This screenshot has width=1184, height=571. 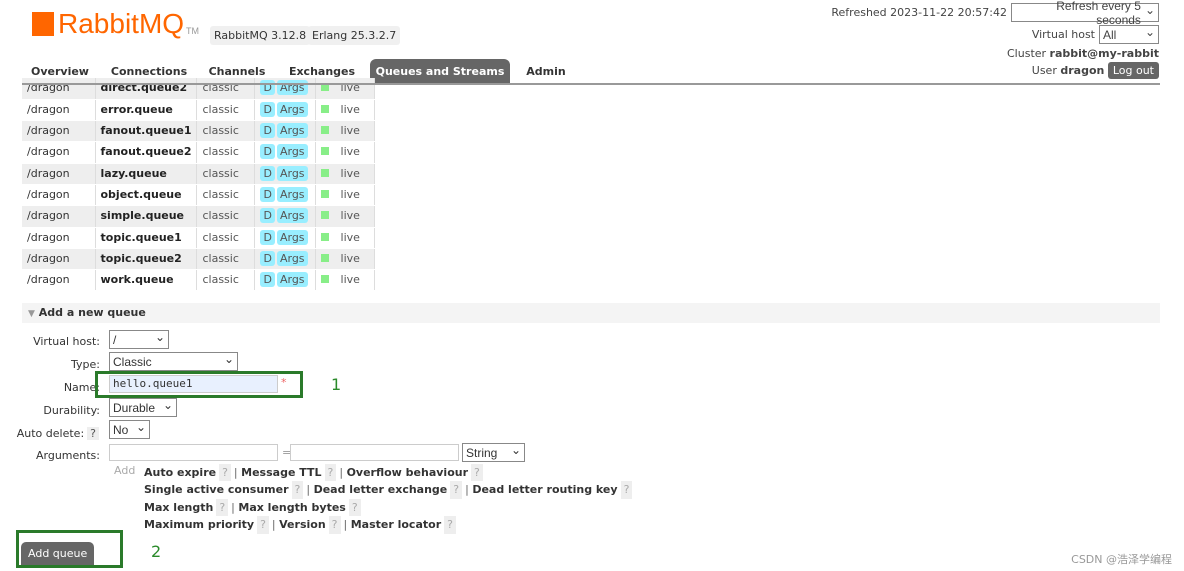 I want to click on argument-shortcut-link: Single active consumer, so click(x=216, y=489).